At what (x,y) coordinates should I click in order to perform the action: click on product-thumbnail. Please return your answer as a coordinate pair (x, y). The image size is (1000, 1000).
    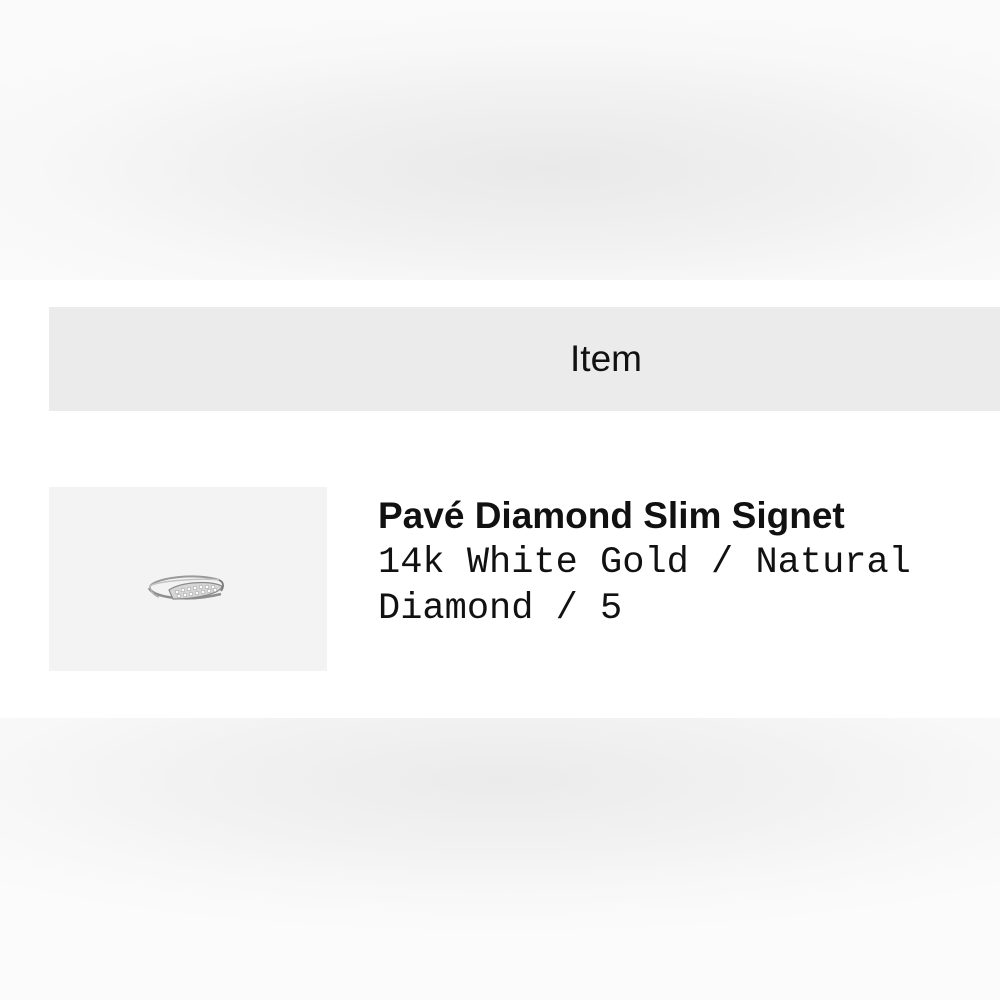
    Looking at the image, I should click on (188, 579).